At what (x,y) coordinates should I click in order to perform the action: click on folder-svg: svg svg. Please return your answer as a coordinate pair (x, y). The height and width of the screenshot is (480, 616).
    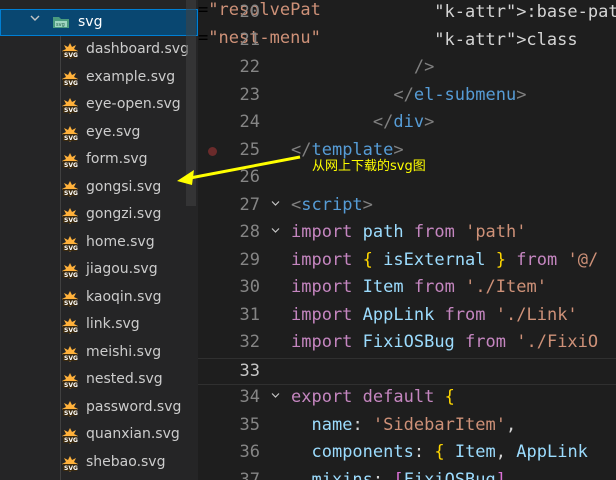
    Looking at the image, I should click on (99, 22).